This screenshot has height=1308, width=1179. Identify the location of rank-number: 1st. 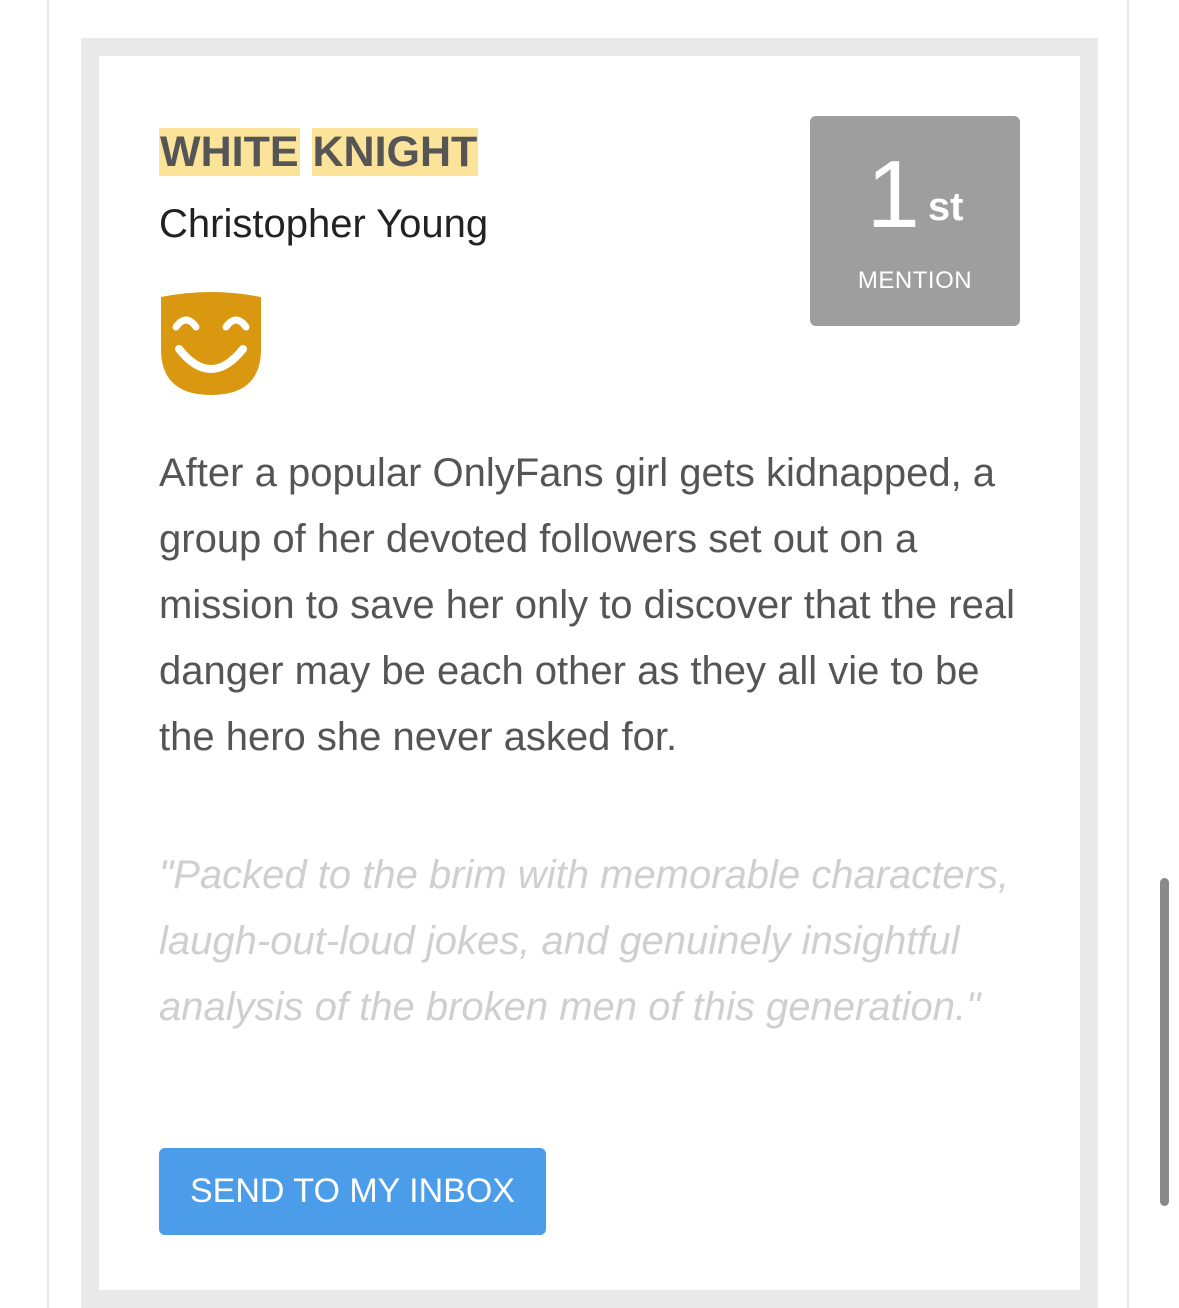
(915, 195).